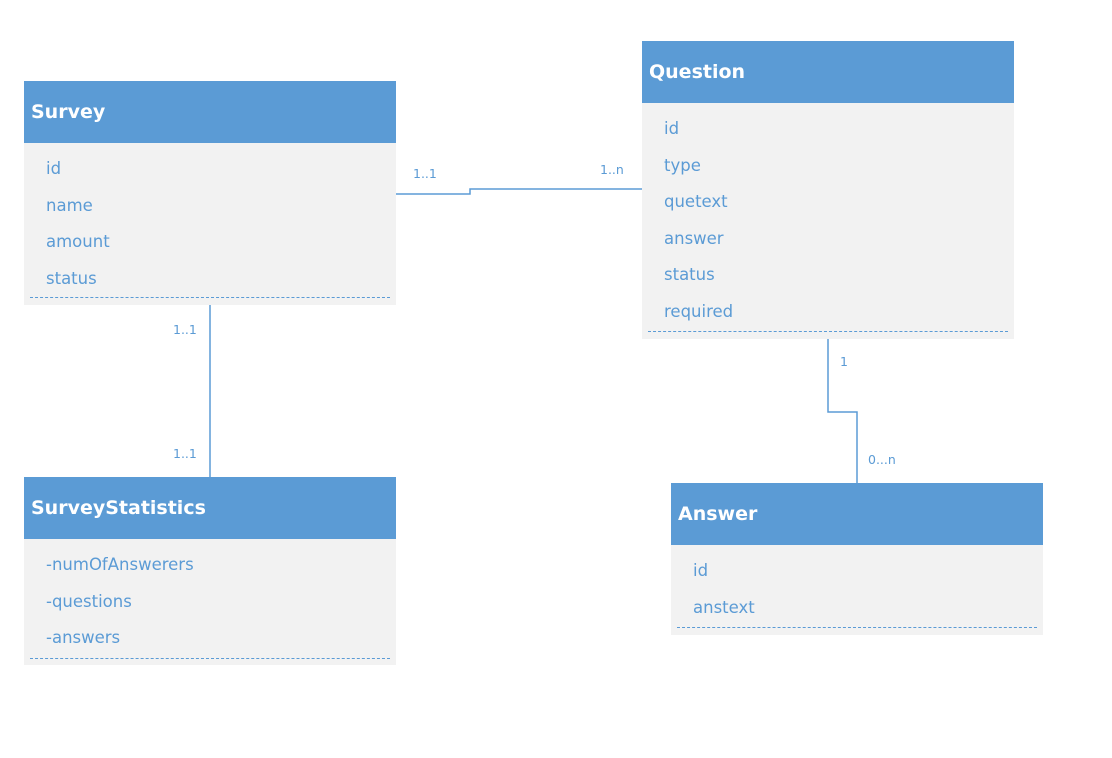 This screenshot has height=758, width=1112. I want to click on question-attribute-list: id type quetext answer status required, so click(828, 216).